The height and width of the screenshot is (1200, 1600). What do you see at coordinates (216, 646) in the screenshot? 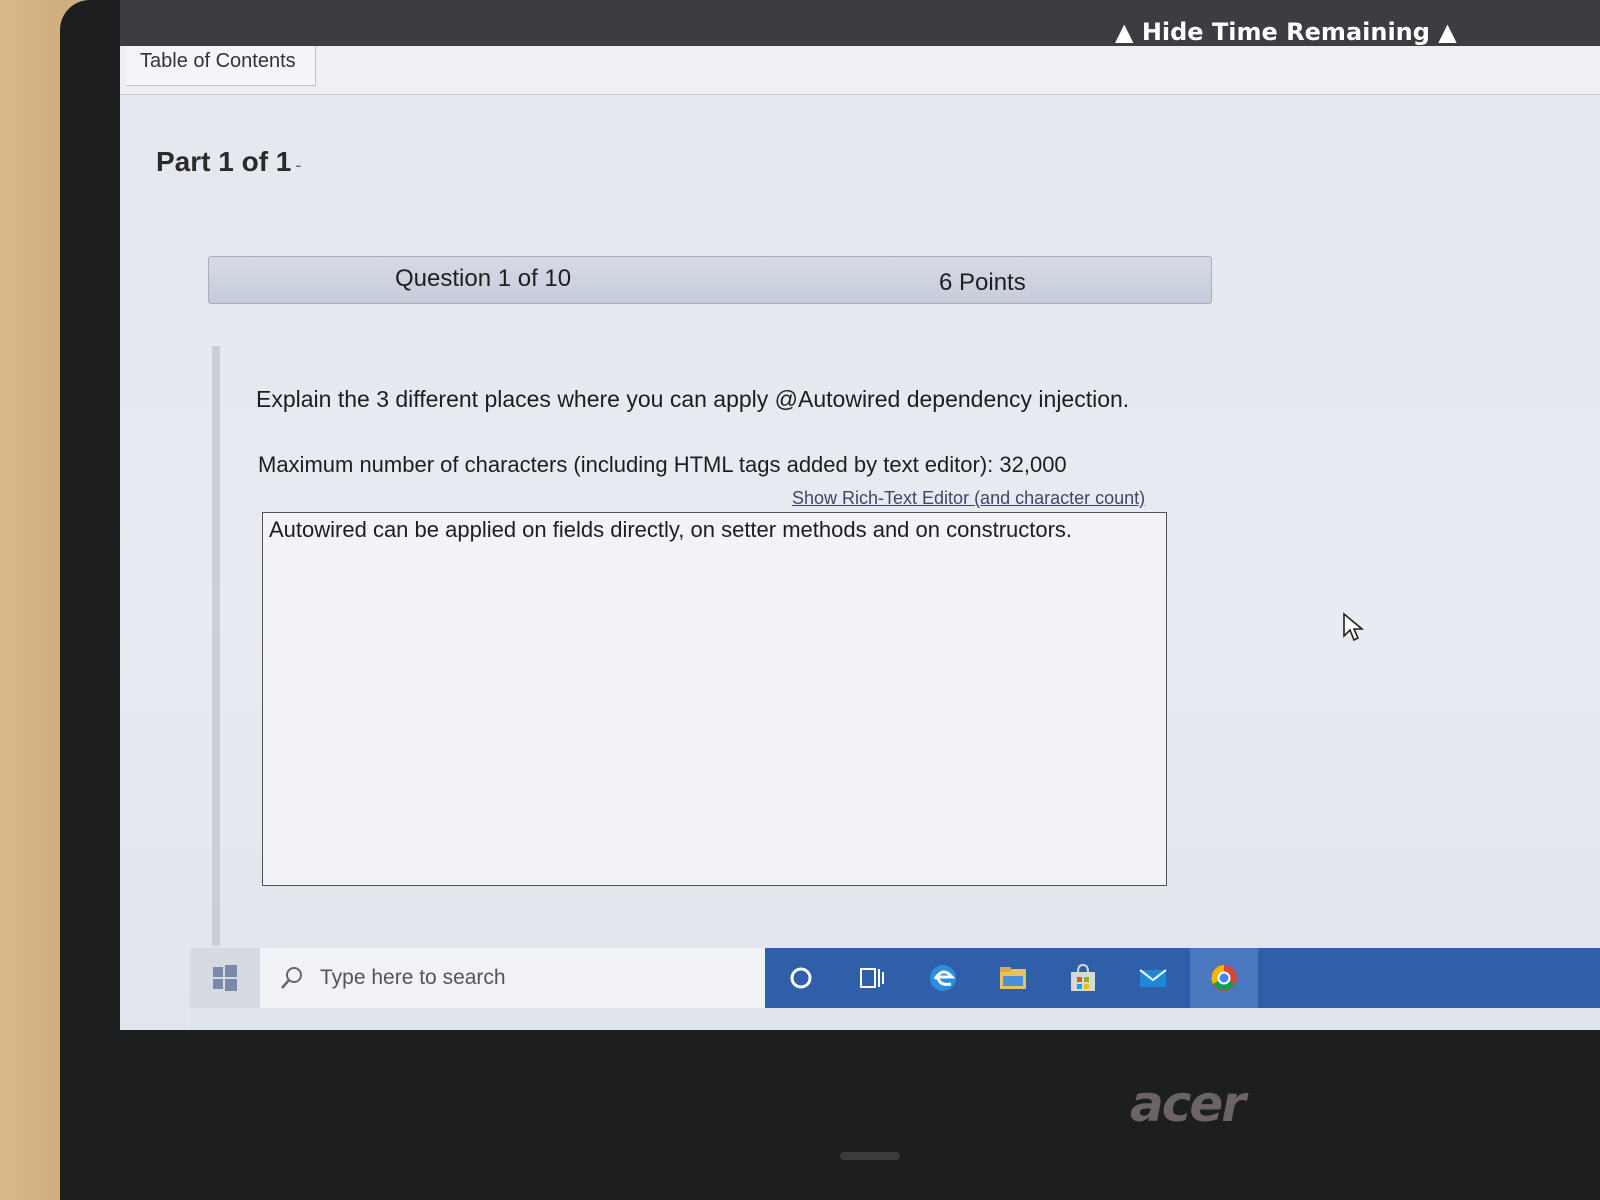
I see `question-left-rule` at bounding box center [216, 646].